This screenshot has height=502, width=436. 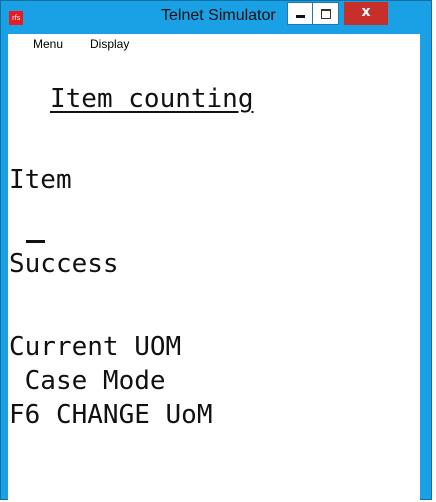 What do you see at coordinates (95, 347) in the screenshot?
I see `current-uom-label: Current UOM` at bounding box center [95, 347].